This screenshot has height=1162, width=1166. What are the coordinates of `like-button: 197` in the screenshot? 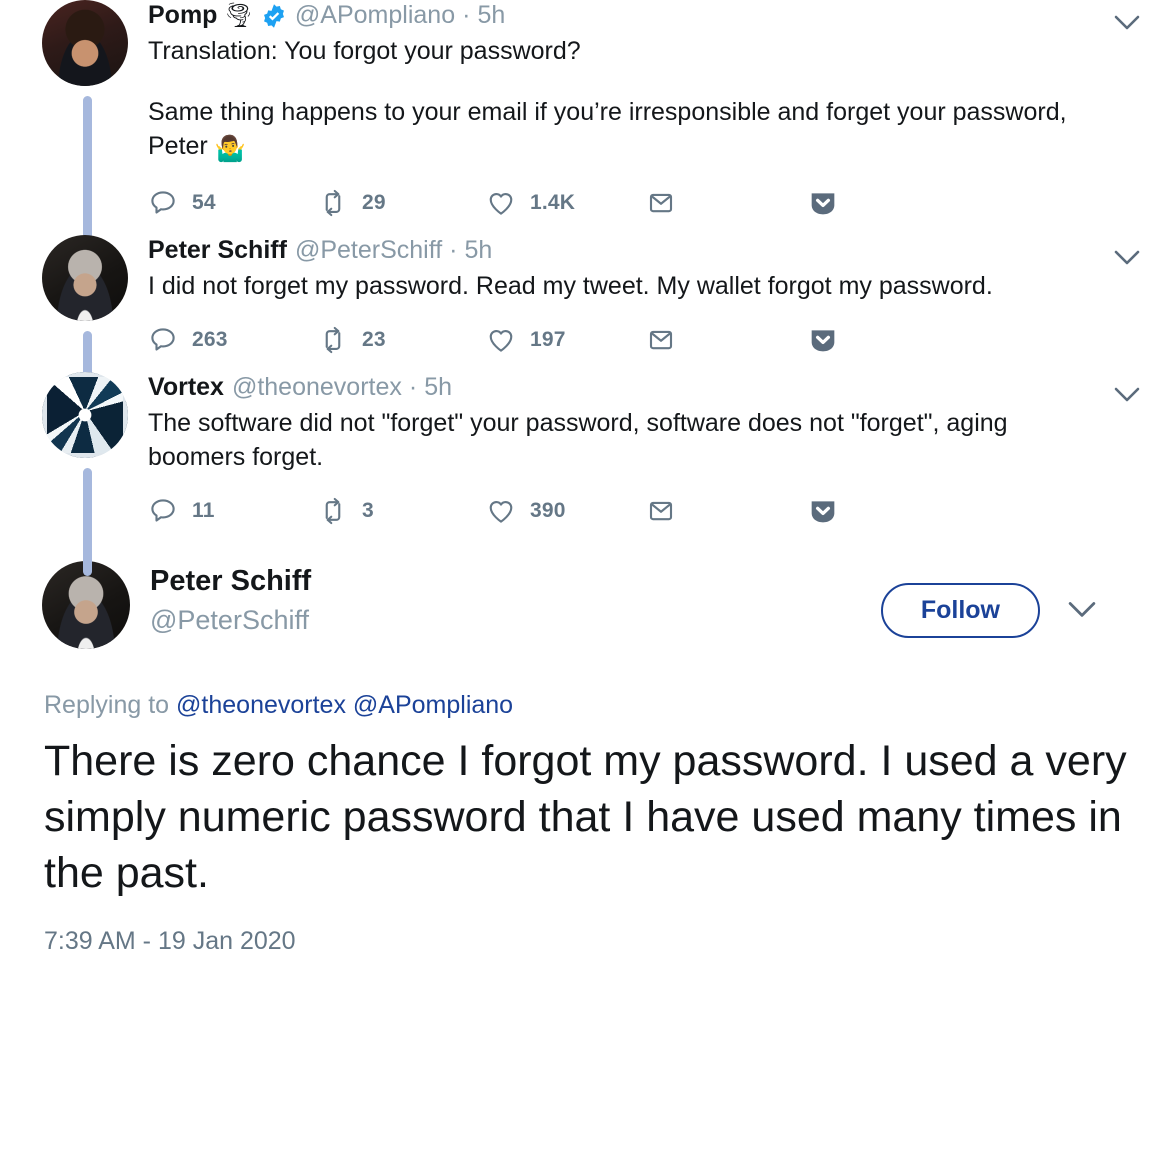 It's located at (566, 340).